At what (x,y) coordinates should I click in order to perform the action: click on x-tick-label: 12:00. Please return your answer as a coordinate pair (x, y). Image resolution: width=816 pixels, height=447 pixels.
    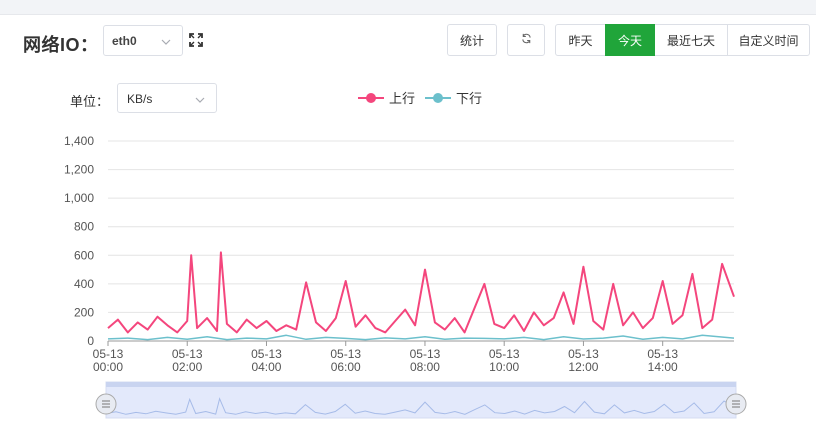
    Looking at the image, I should click on (583, 367).